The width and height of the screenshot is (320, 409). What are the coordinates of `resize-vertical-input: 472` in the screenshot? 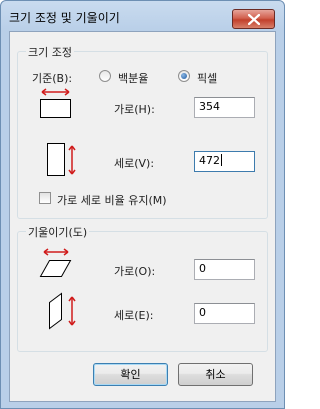 It's located at (224, 161).